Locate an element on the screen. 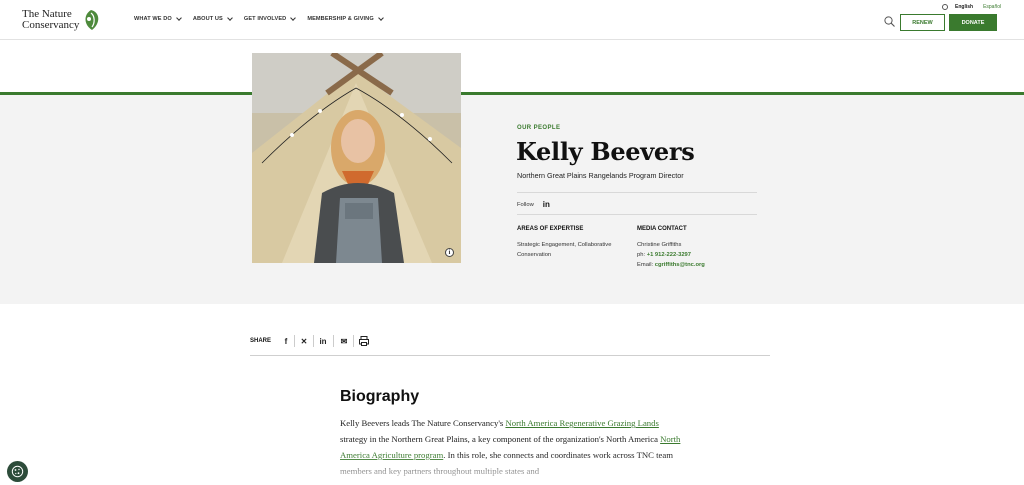  nav-get-involved-label: GET INVOLVED is located at coordinates (265, 19).